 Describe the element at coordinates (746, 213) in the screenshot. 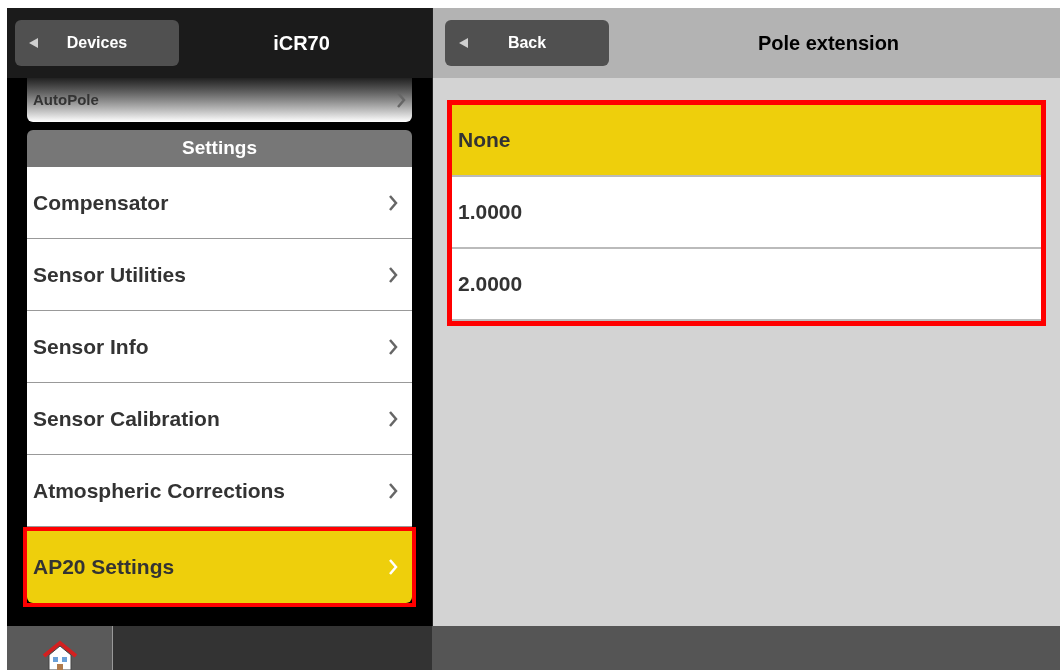

I see `option-item: 1.0000` at that location.